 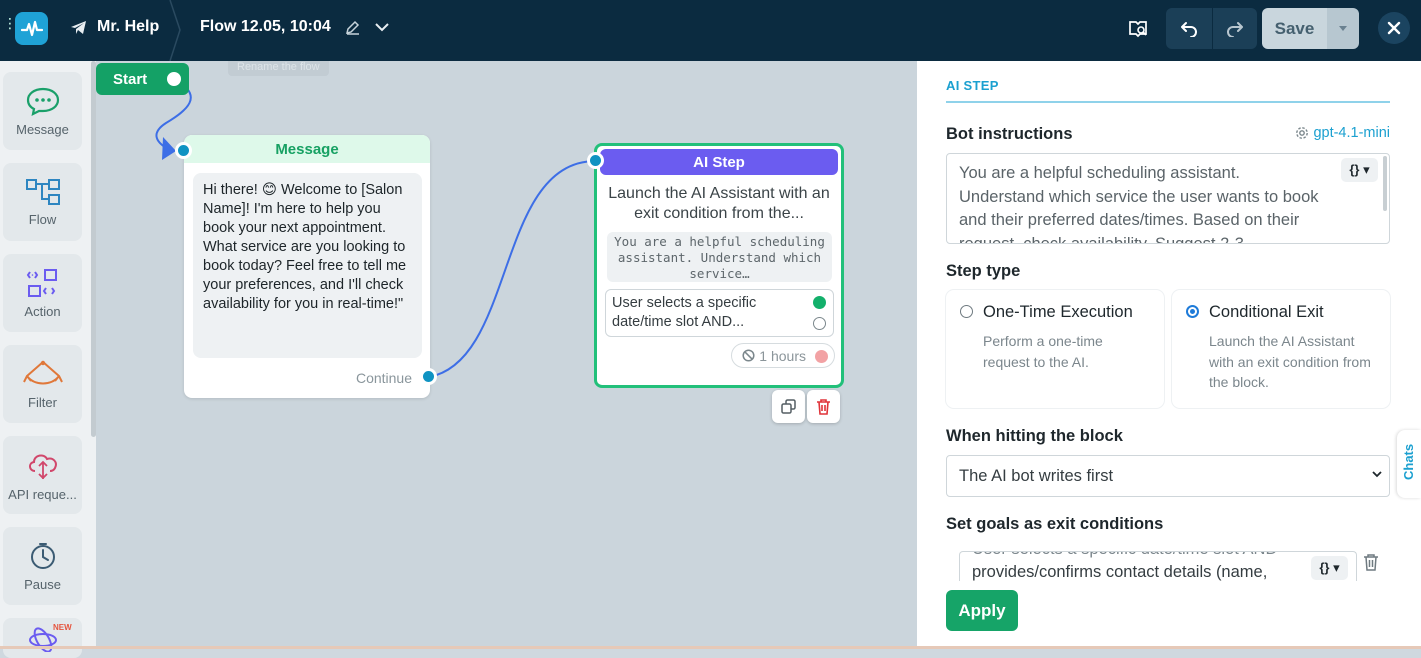 What do you see at coordinates (42, 311) in the screenshot?
I see `palette-label: Action` at bounding box center [42, 311].